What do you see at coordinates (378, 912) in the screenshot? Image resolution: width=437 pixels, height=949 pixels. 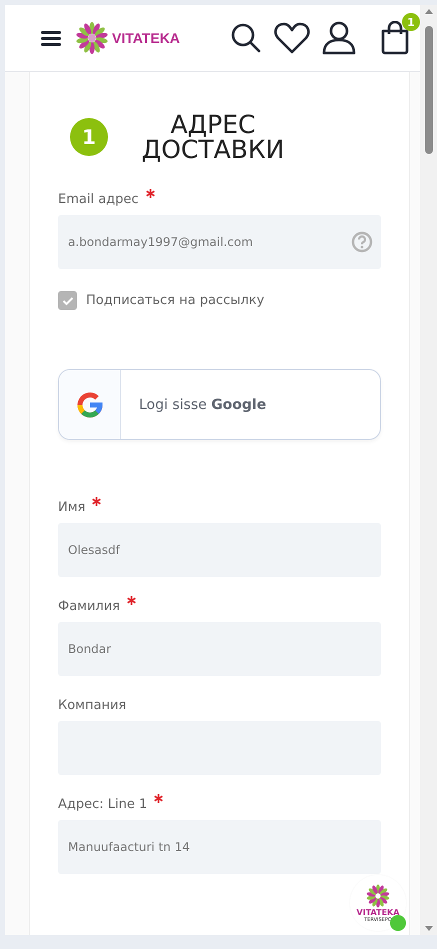 I see `brand-text: VITATEKA` at bounding box center [378, 912].